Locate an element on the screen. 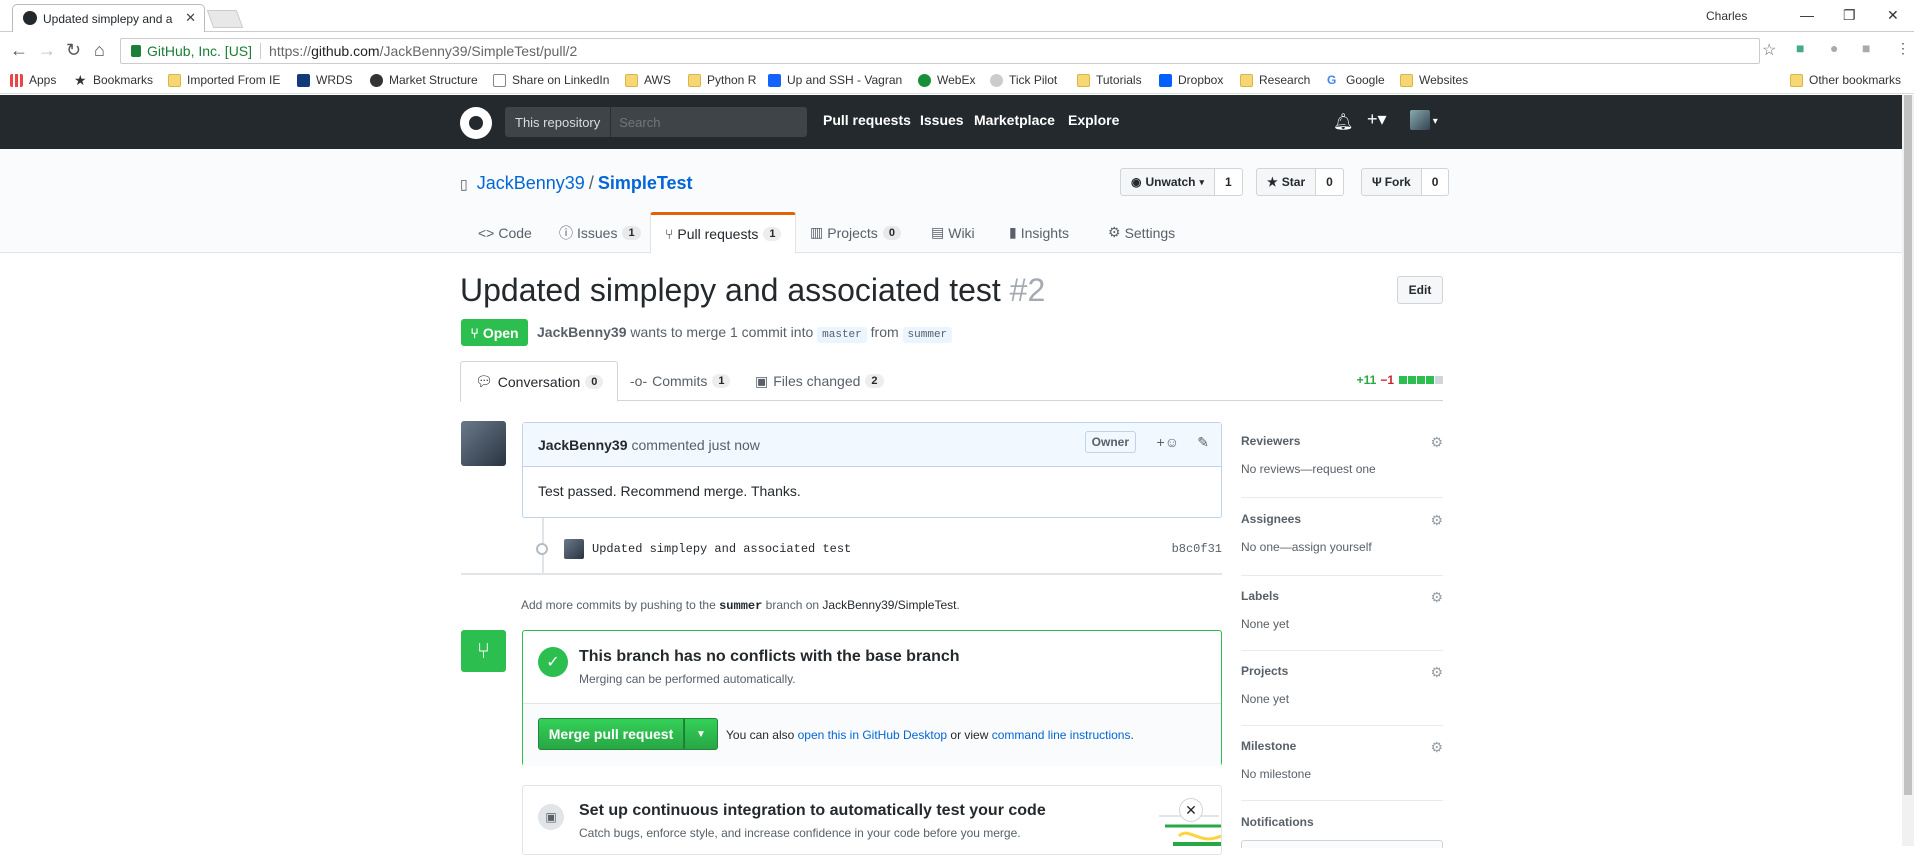 The width and height of the screenshot is (1914, 855). merge-pull-request-button: Merge pull request is located at coordinates (611, 734).